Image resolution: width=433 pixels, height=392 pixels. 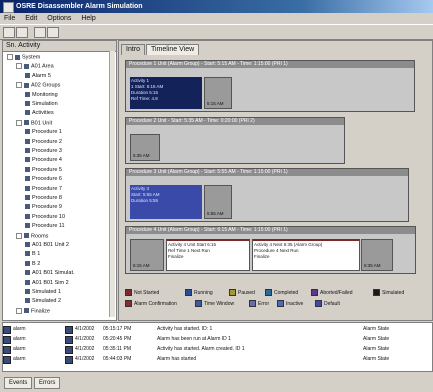 I want to click on tree-node: Procedure 2, so click(x=43, y=142).